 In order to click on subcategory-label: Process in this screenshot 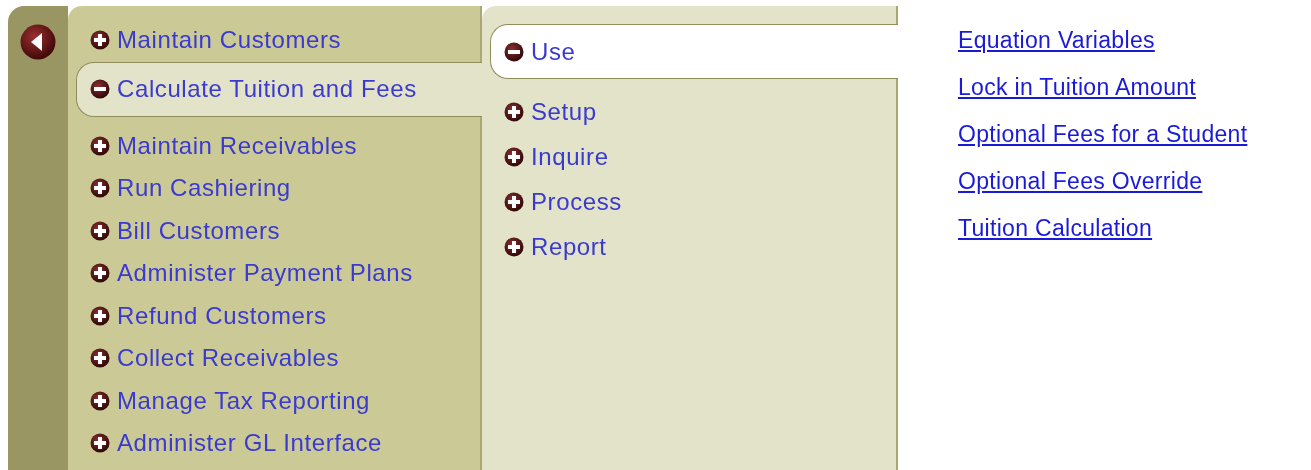, I will do `click(576, 201)`.